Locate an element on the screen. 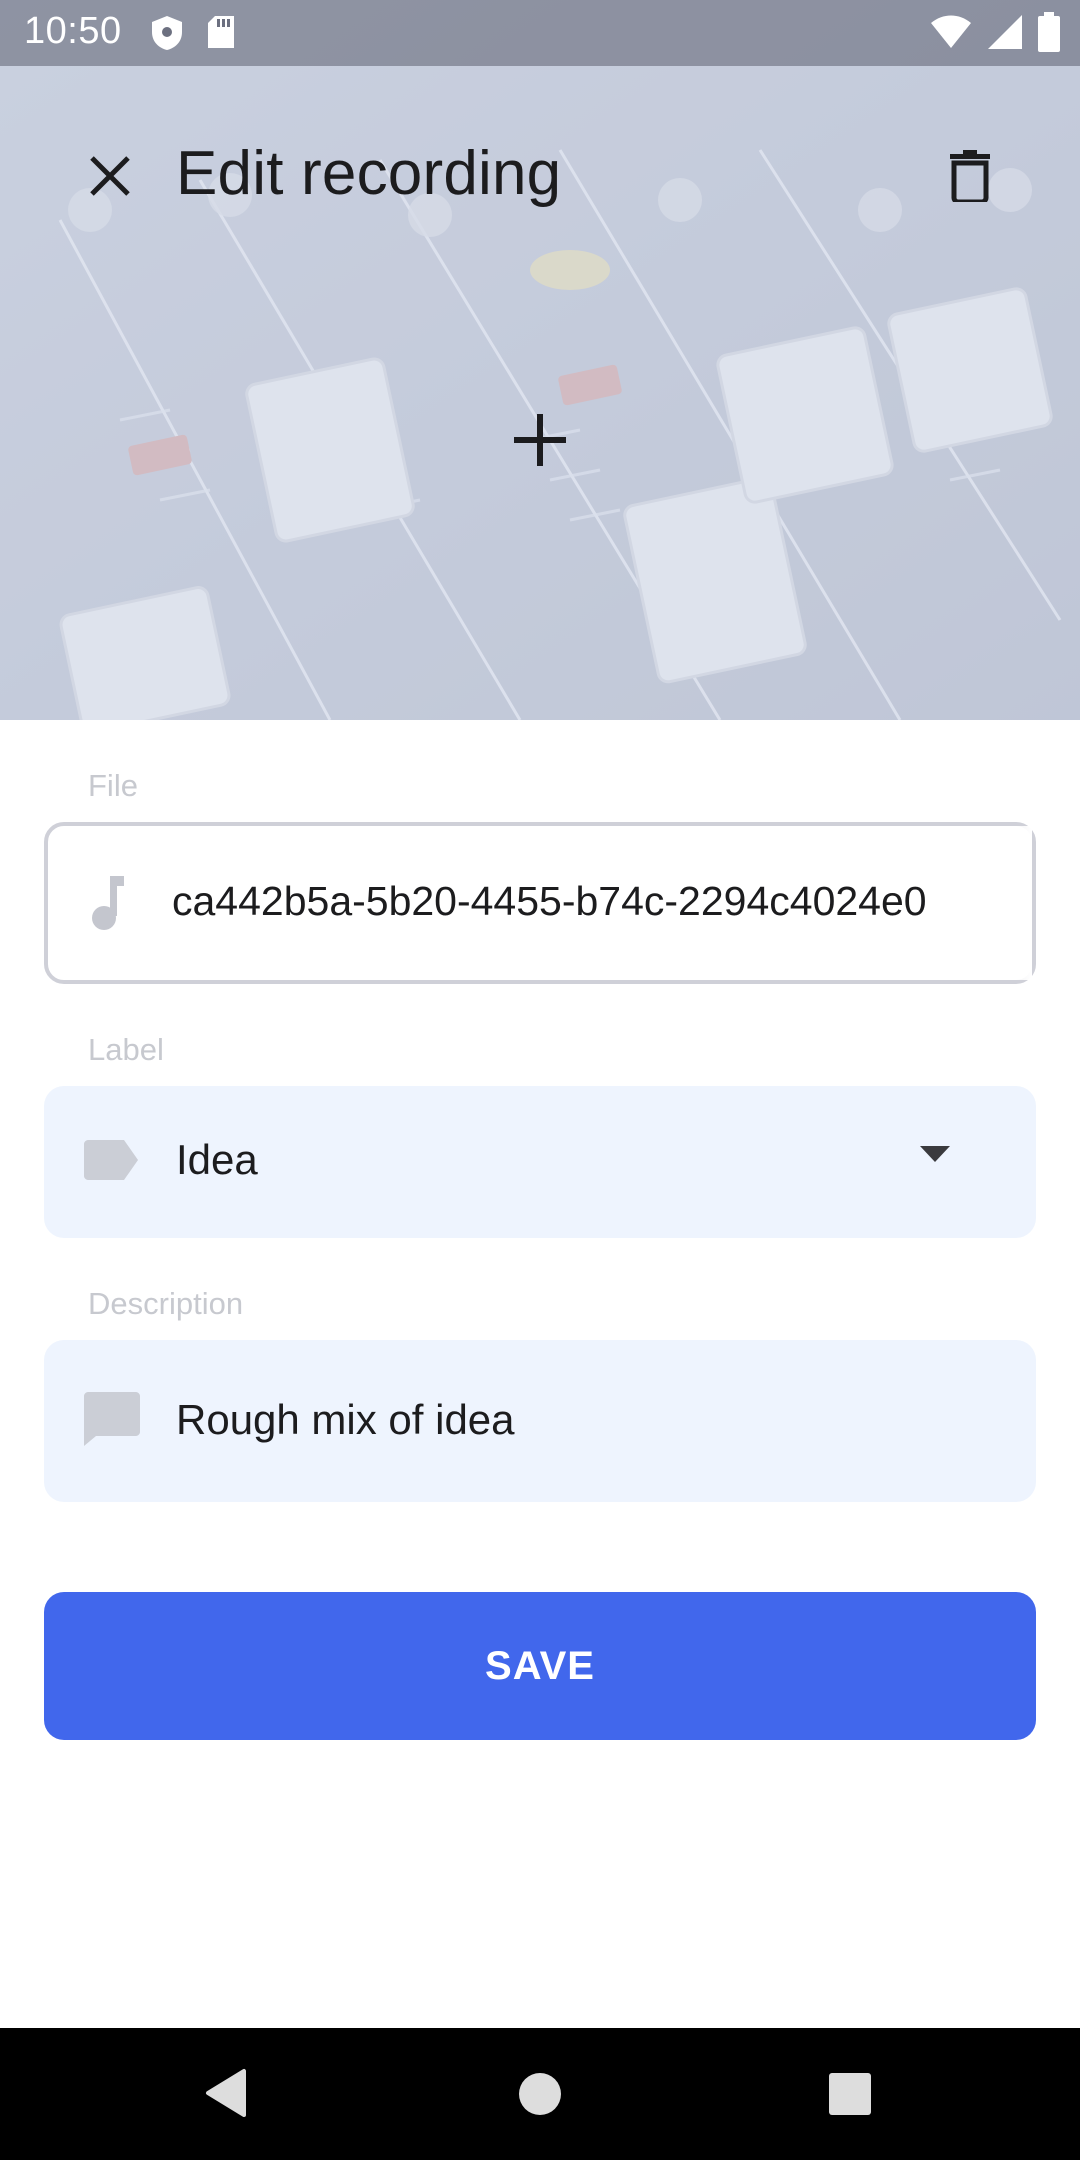 Image resolution: width=1080 pixels, height=2160 pixels. label-dropdown: Idea is located at coordinates (540, 1162).